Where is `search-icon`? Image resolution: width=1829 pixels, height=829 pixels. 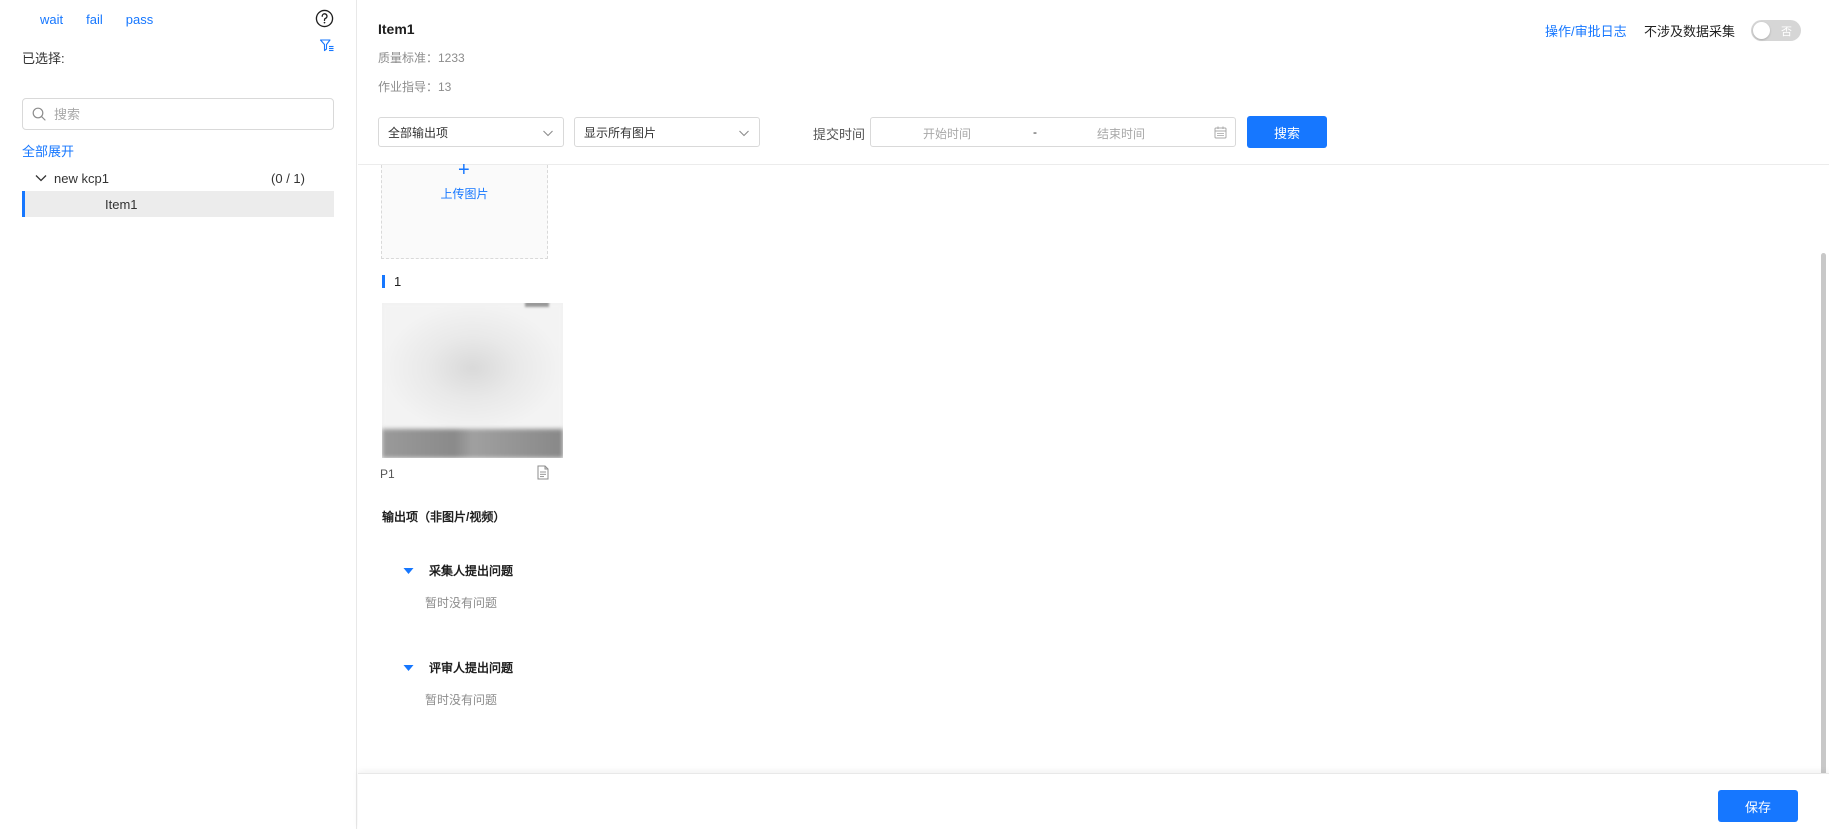
search-icon is located at coordinates (39, 114).